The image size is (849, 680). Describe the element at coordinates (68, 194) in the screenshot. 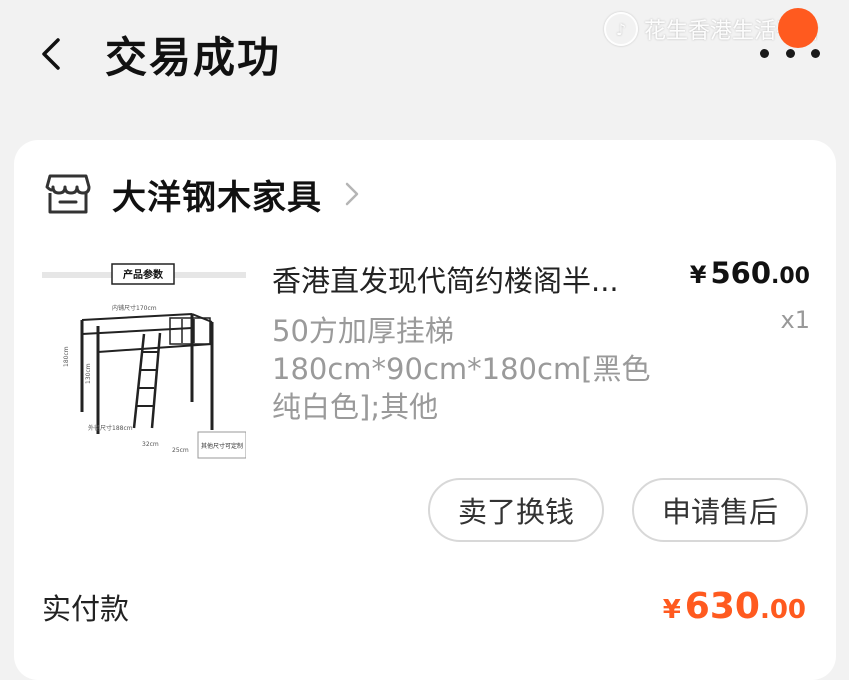

I see `shop-icon` at that location.